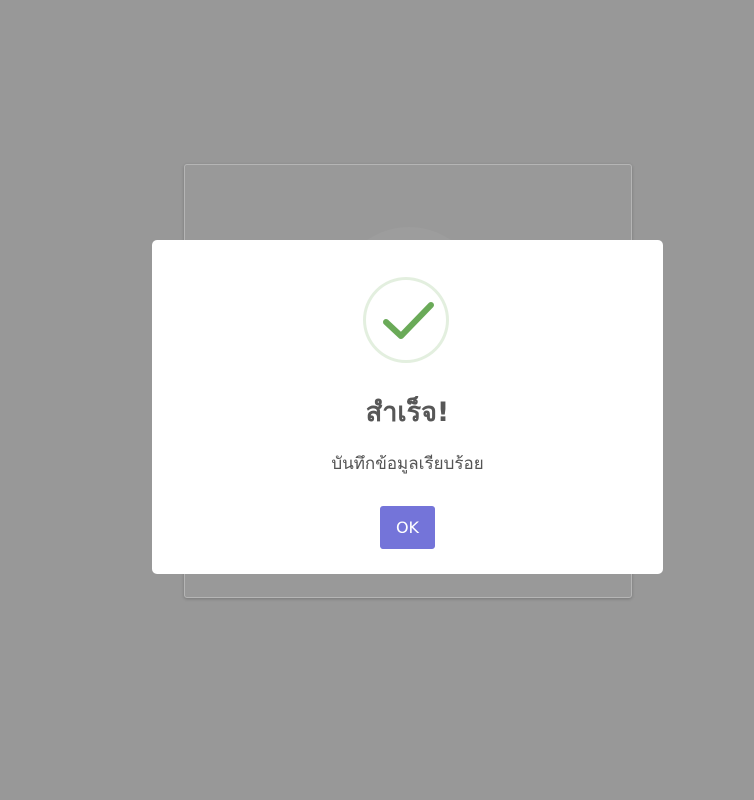 The width and height of the screenshot is (754, 800). I want to click on success-icon, so click(406, 320).